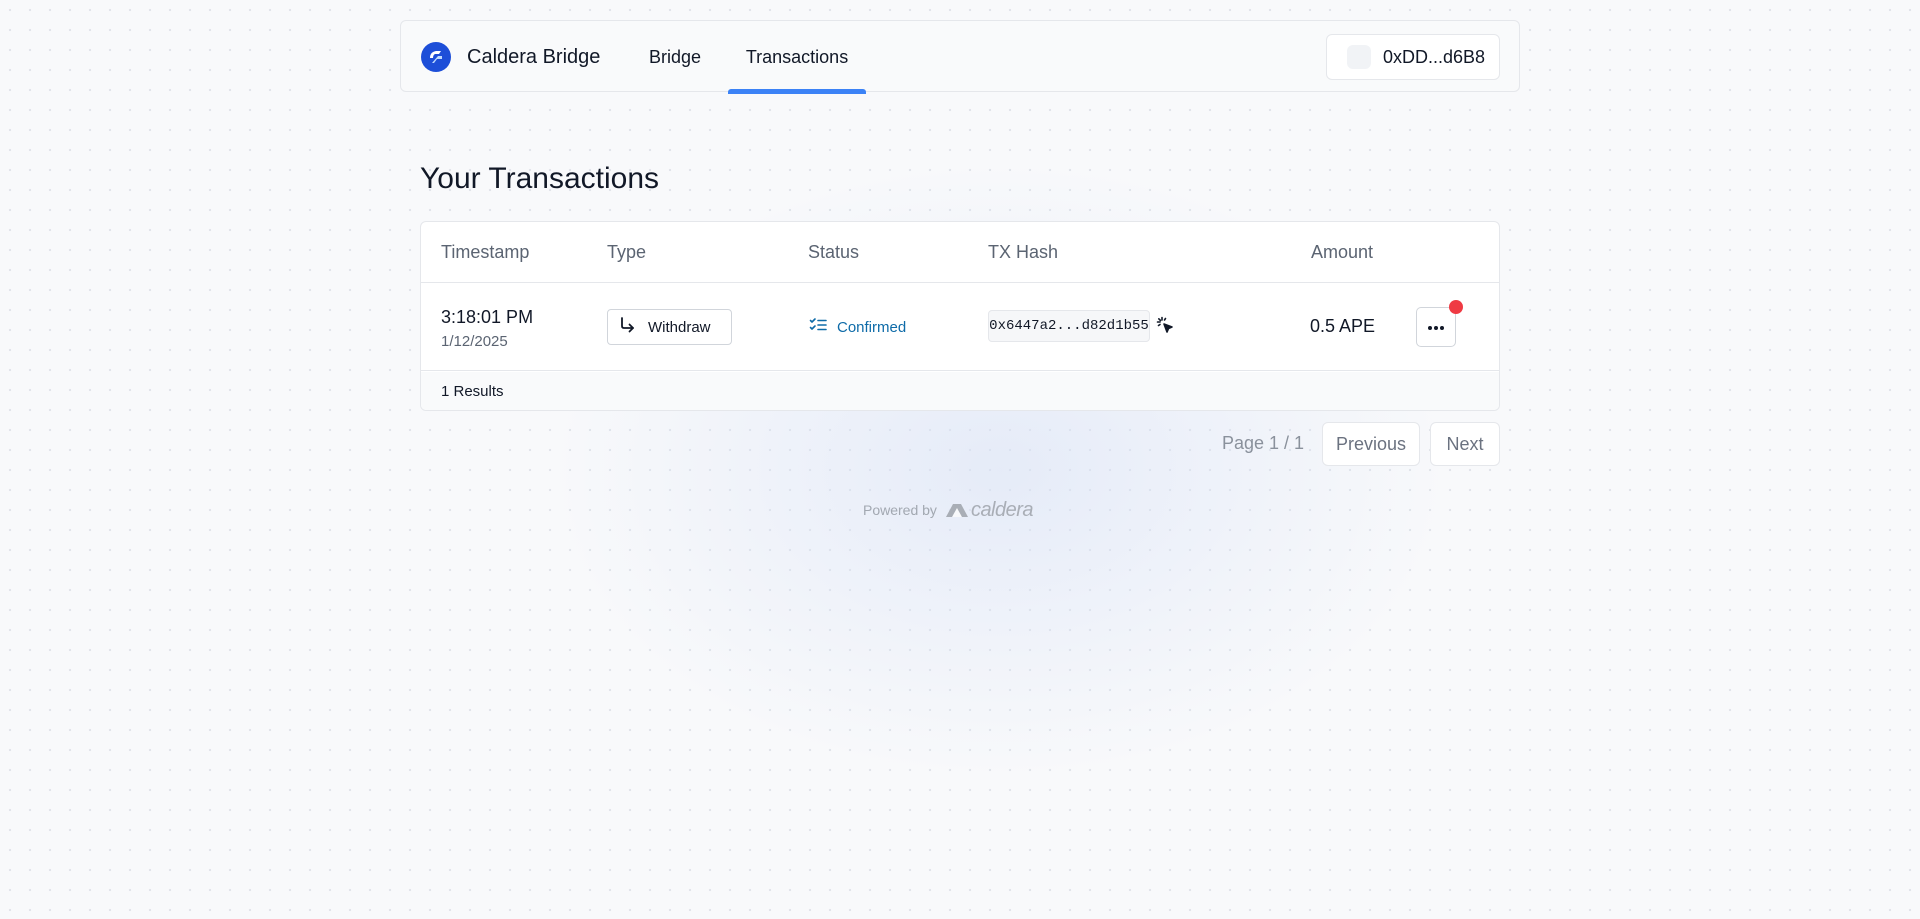 This screenshot has width=1920, height=919. Describe the element at coordinates (485, 252) in the screenshot. I see `column-header-timestamp: Timestamp` at that location.